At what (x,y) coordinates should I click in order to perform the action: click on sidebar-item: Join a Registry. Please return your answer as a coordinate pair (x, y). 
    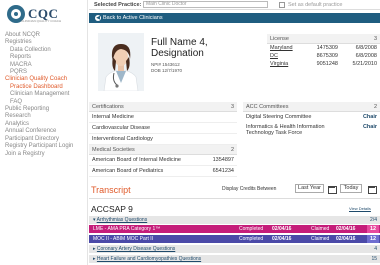
    Looking at the image, I should click on (46, 154).